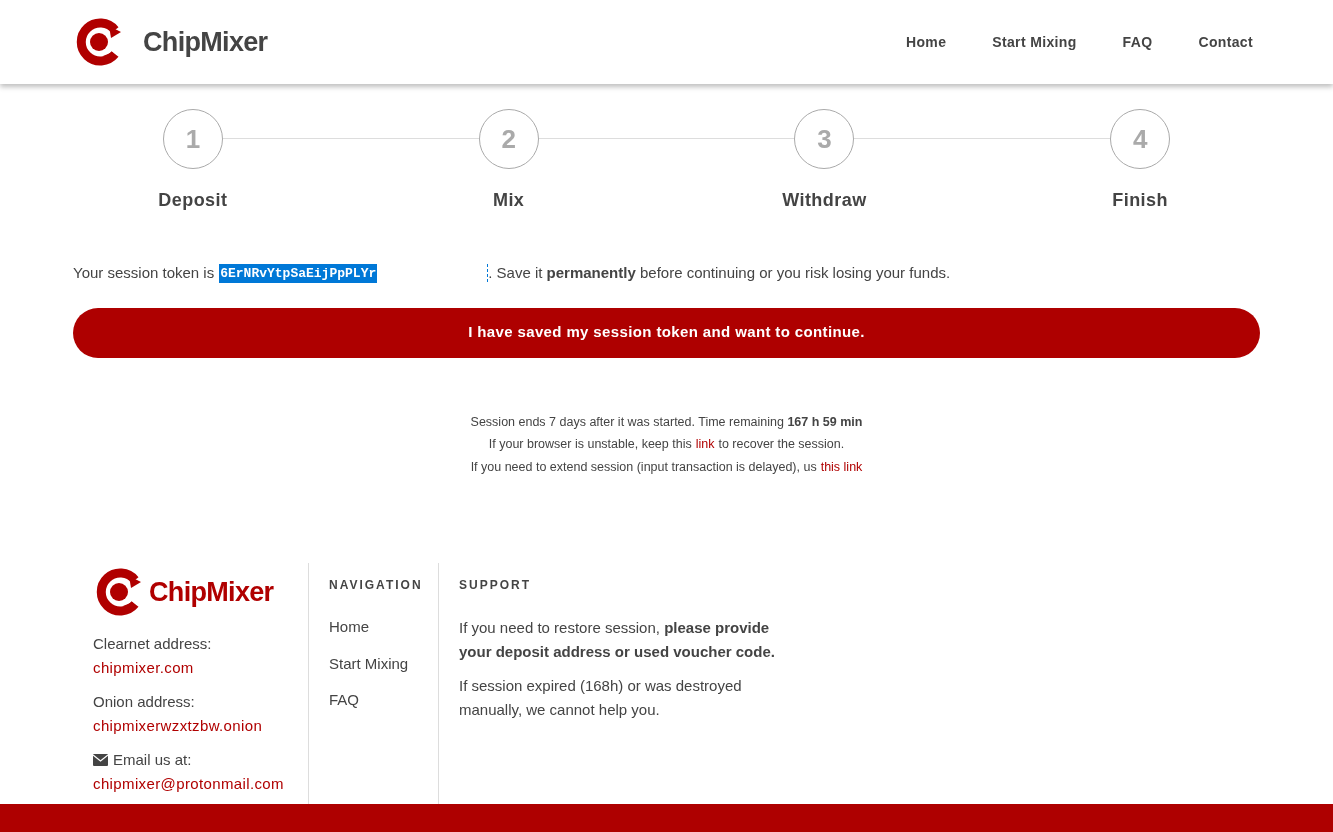 The height and width of the screenshot is (832, 1333). I want to click on support-text: If you need to restore session, please provide your deposit address or used voucher code., so click(617, 640).